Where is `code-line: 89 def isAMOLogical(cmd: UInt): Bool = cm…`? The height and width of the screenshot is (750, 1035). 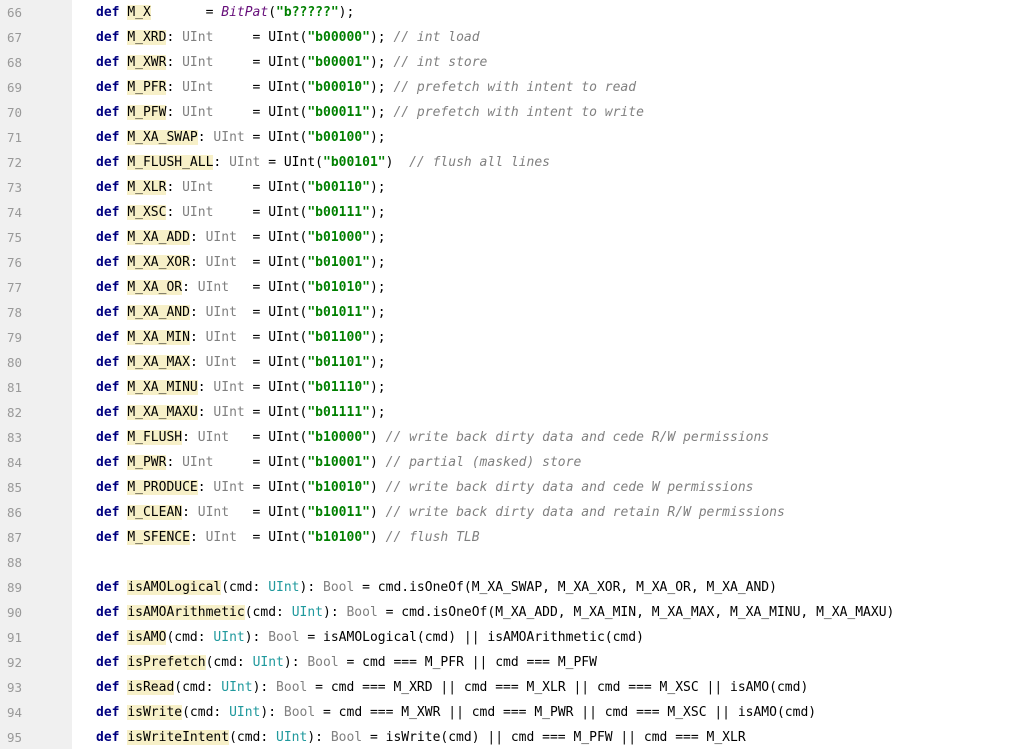 code-line: 89 def isAMOLogical(cmd: UInt): Bool = cm… is located at coordinates (517, 587).